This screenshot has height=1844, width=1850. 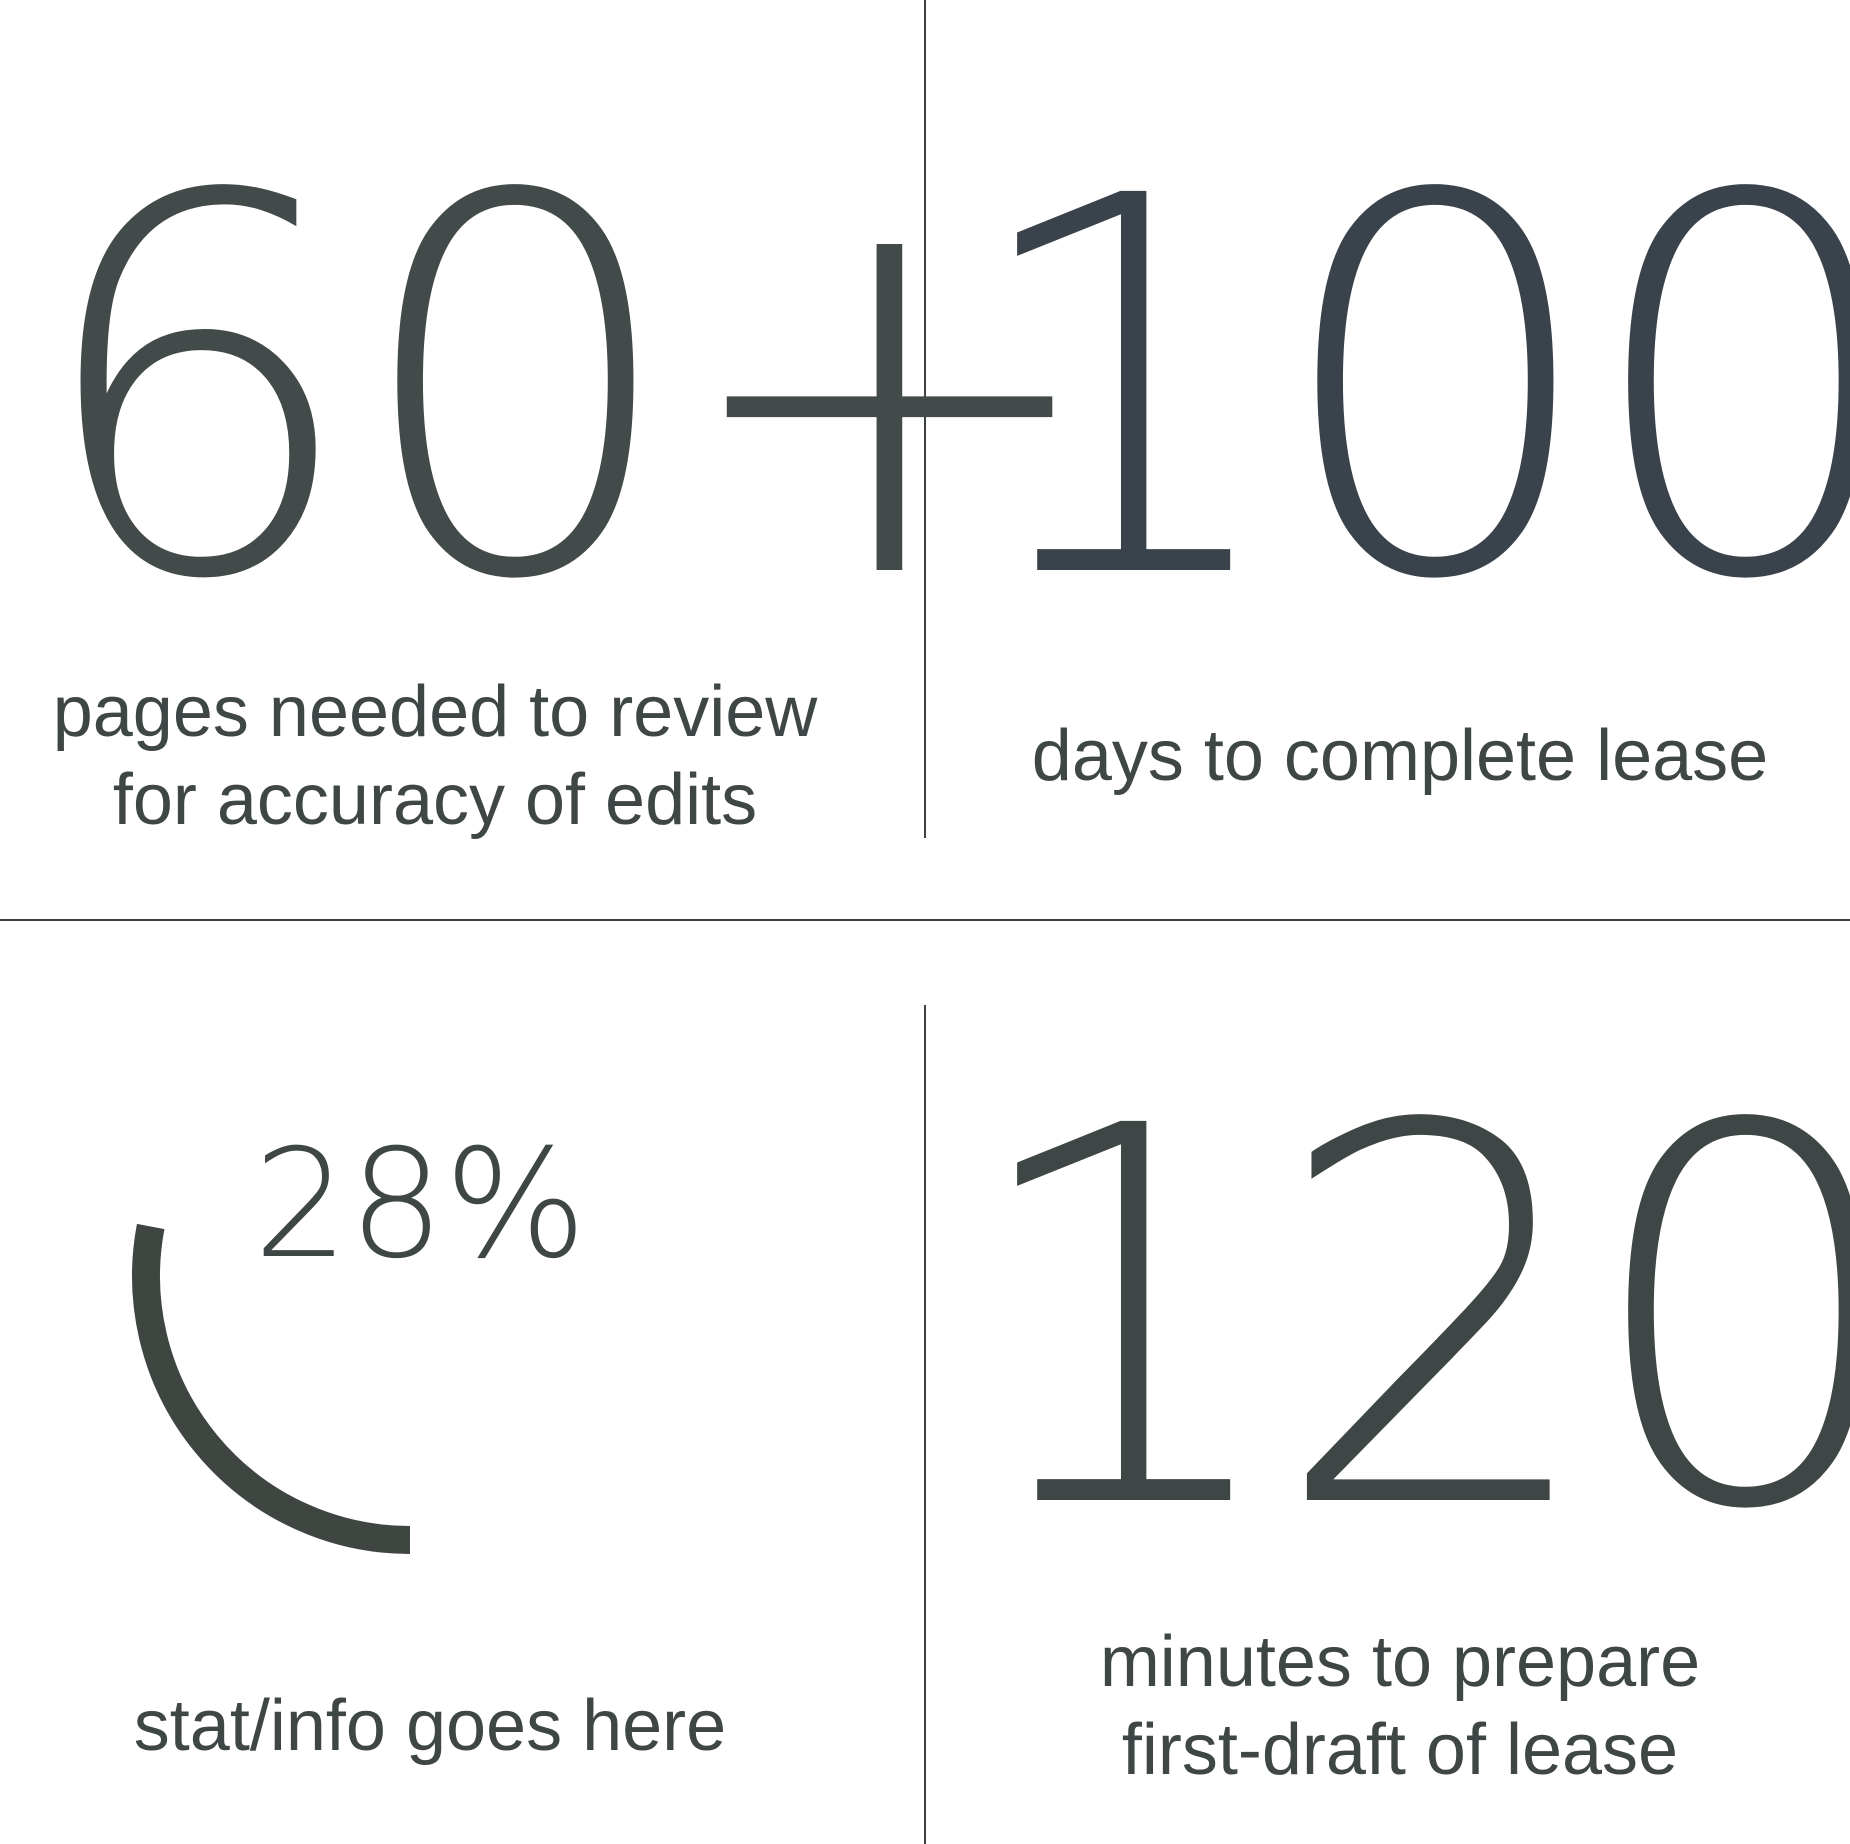 What do you see at coordinates (1400, 756) in the screenshot?
I see `stat-label-days: days to complete lease` at bounding box center [1400, 756].